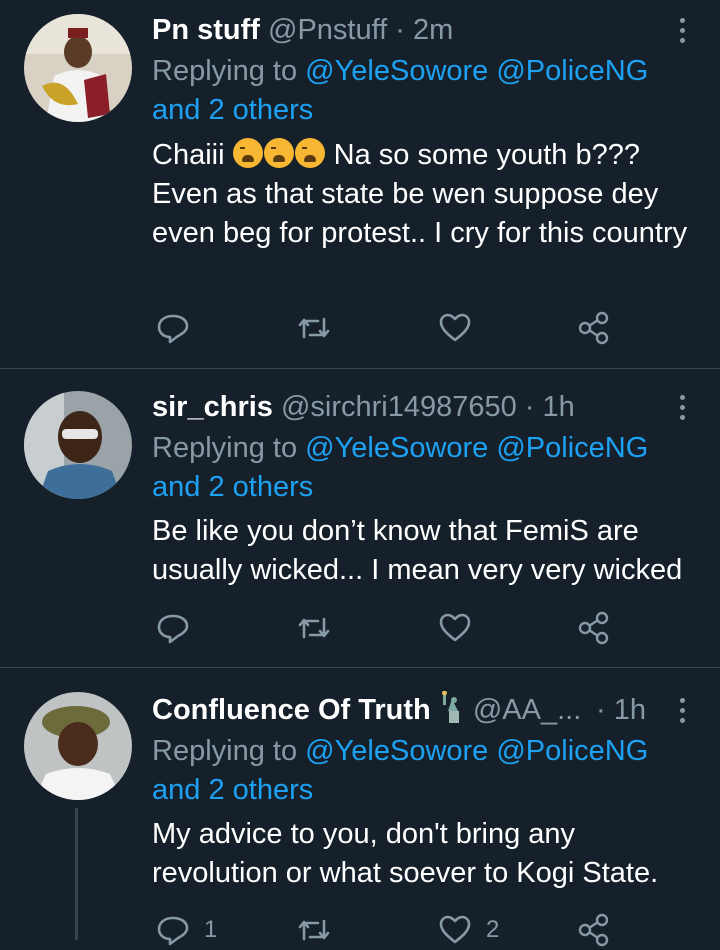 Image resolution: width=720 pixels, height=950 pixels. I want to click on tweet-text-line: Na so some youth b???, so click(486, 155).